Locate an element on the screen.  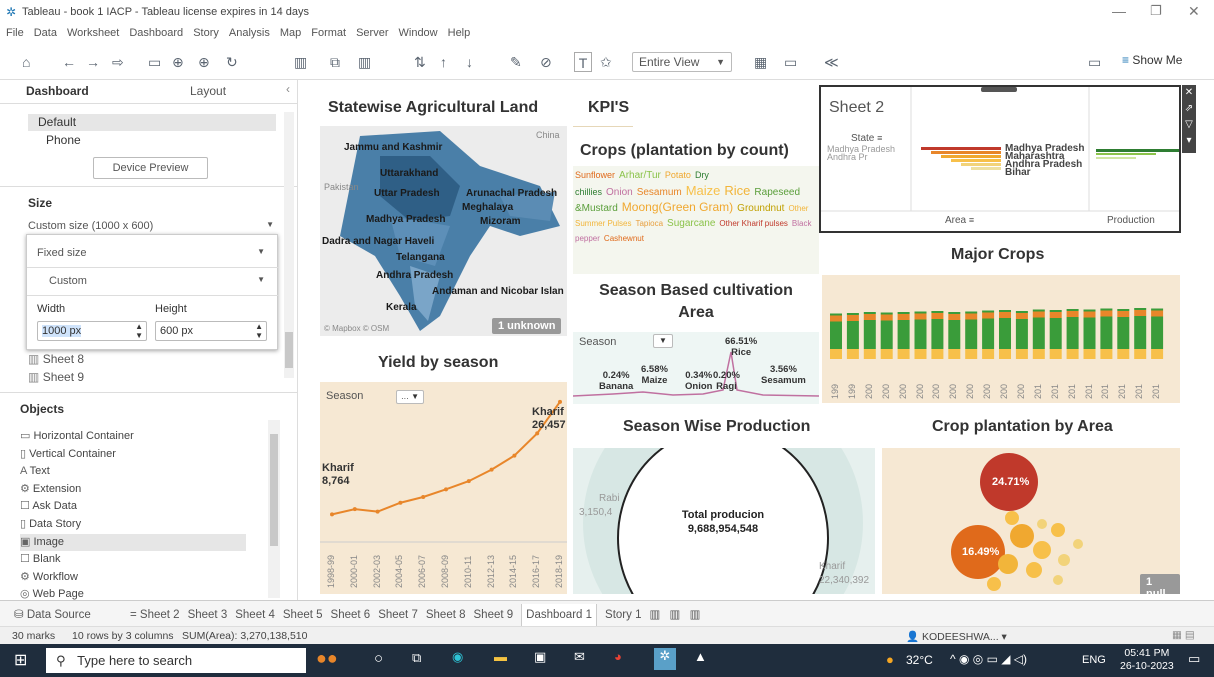
fit-view-select: Entire View ▼ is located at coordinates (682, 62).